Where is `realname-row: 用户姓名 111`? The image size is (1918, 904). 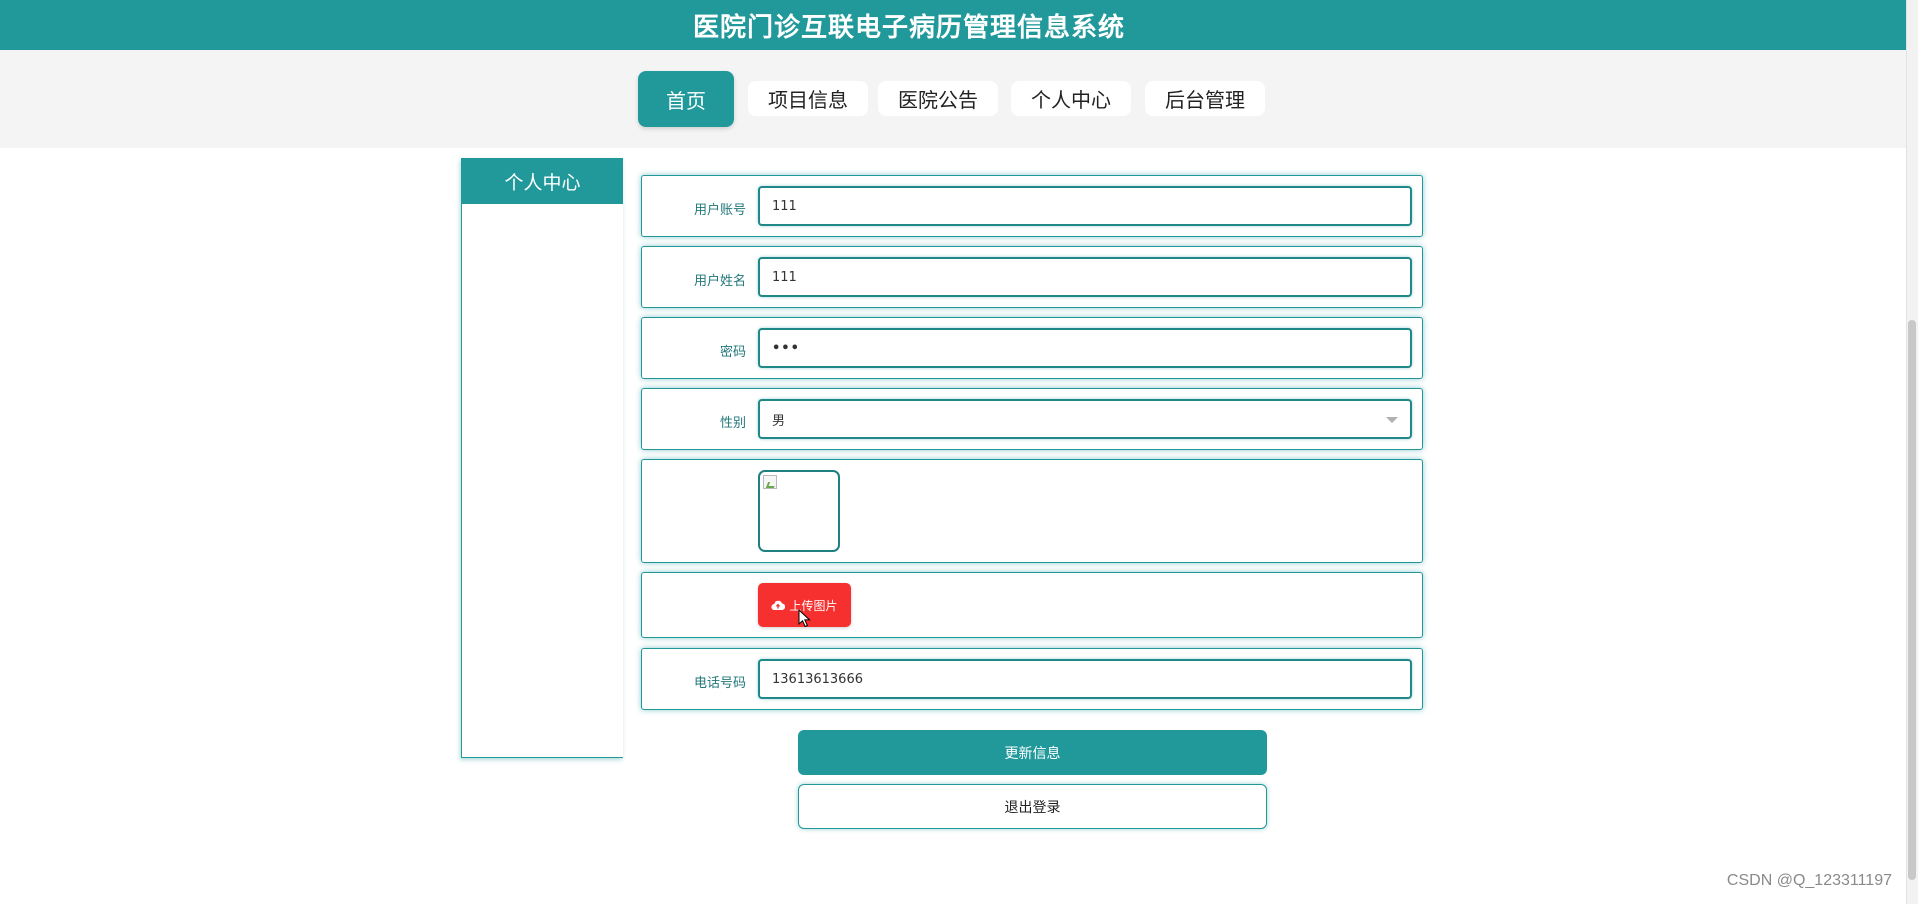
realname-row: 用户姓名 111 is located at coordinates (1032, 277).